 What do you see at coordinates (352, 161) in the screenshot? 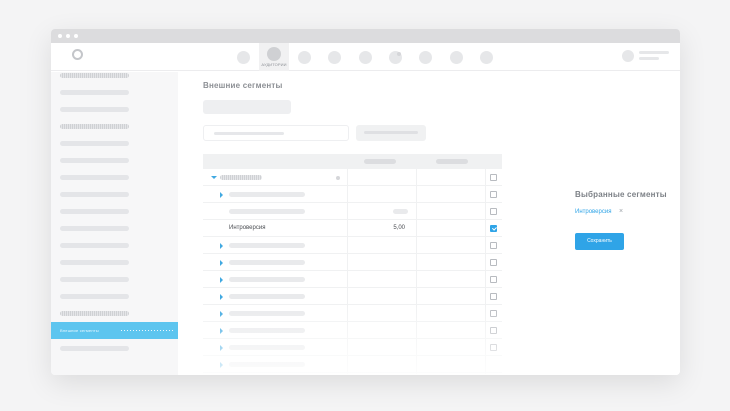
I see `table-header` at bounding box center [352, 161].